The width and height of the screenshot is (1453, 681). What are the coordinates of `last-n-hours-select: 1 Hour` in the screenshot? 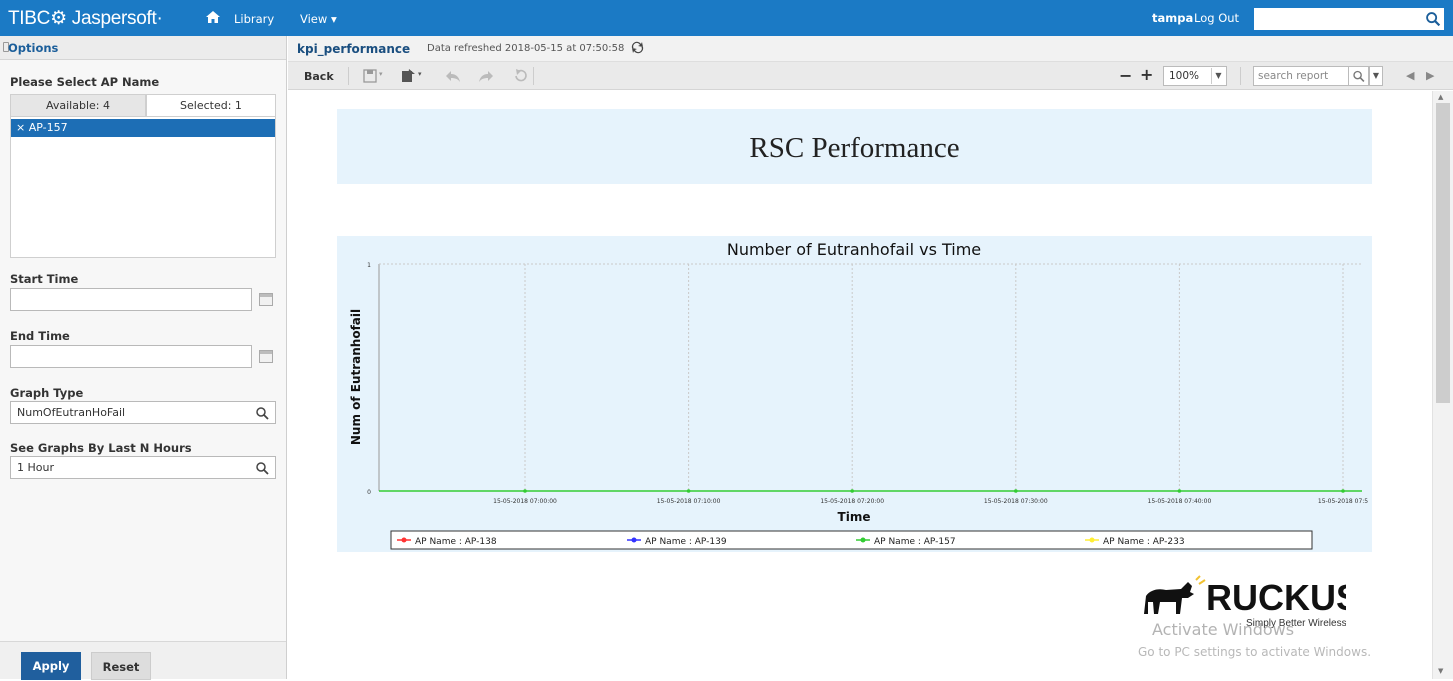 It's located at (143, 467).